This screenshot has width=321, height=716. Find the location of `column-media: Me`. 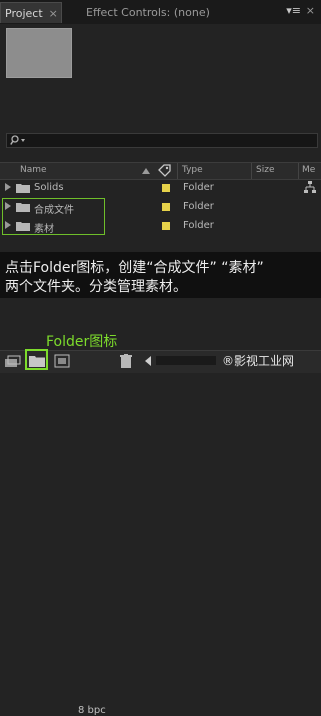

column-media: Me is located at coordinates (308, 170).